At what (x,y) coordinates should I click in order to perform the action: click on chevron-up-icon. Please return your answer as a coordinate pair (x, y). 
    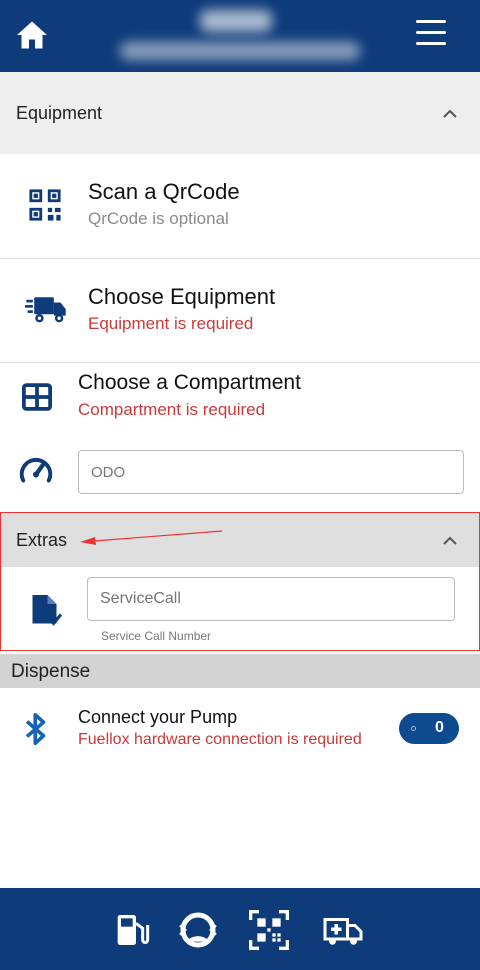
    Looking at the image, I should click on (450, 114).